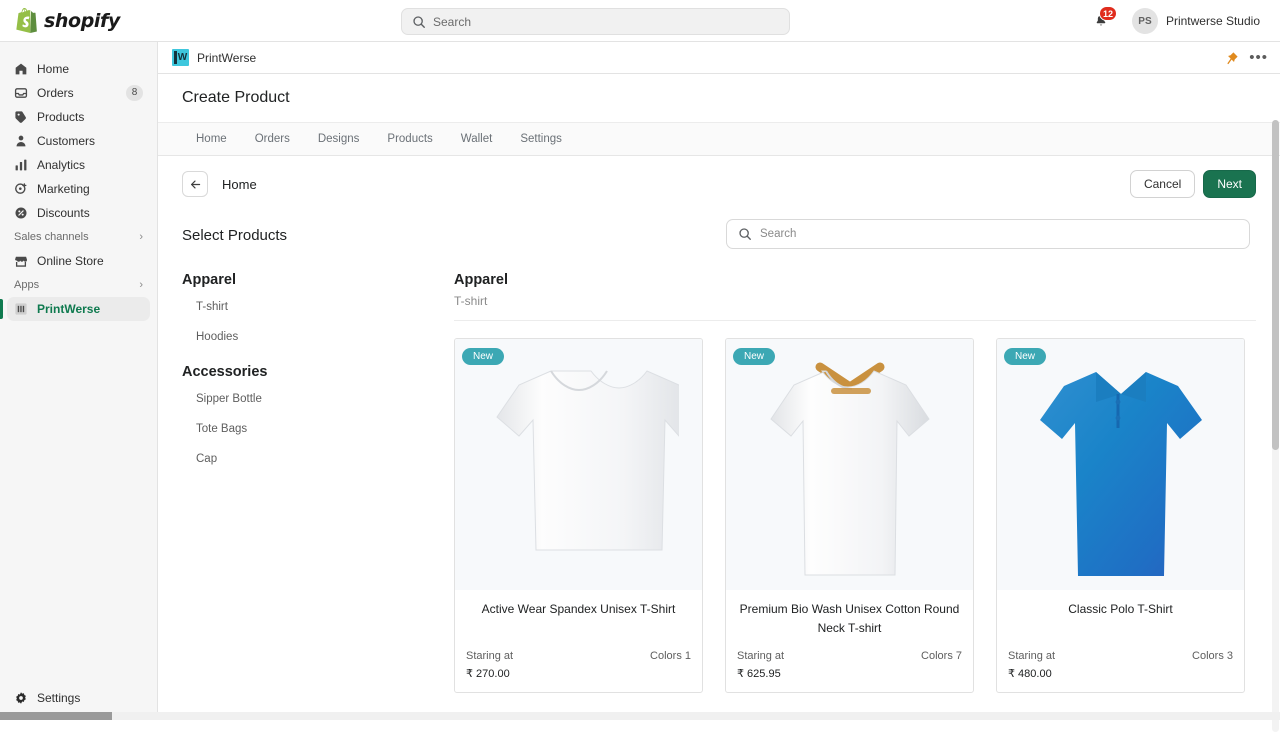 The width and height of the screenshot is (1280, 732). Describe the element at coordinates (1031, 665) in the screenshot. I see `product-price-block: Staring at ₹ 480.00` at that location.